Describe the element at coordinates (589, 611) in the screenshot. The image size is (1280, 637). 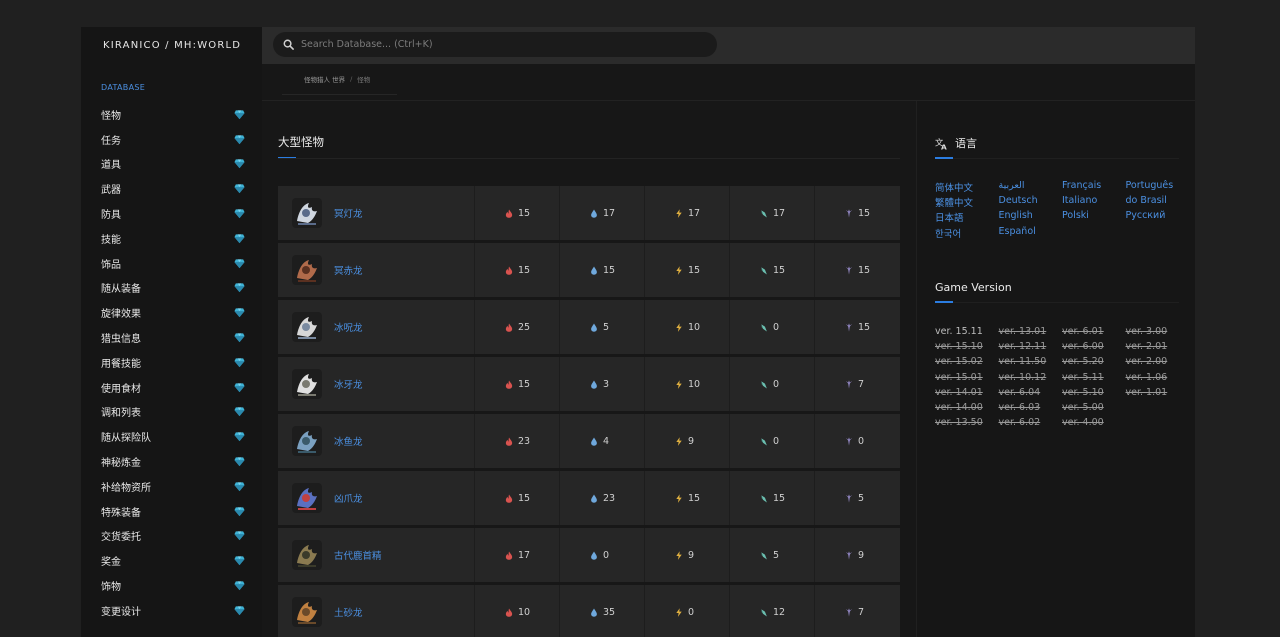
I see `table-row: 土砂龙 10 35 0 12 7` at that location.